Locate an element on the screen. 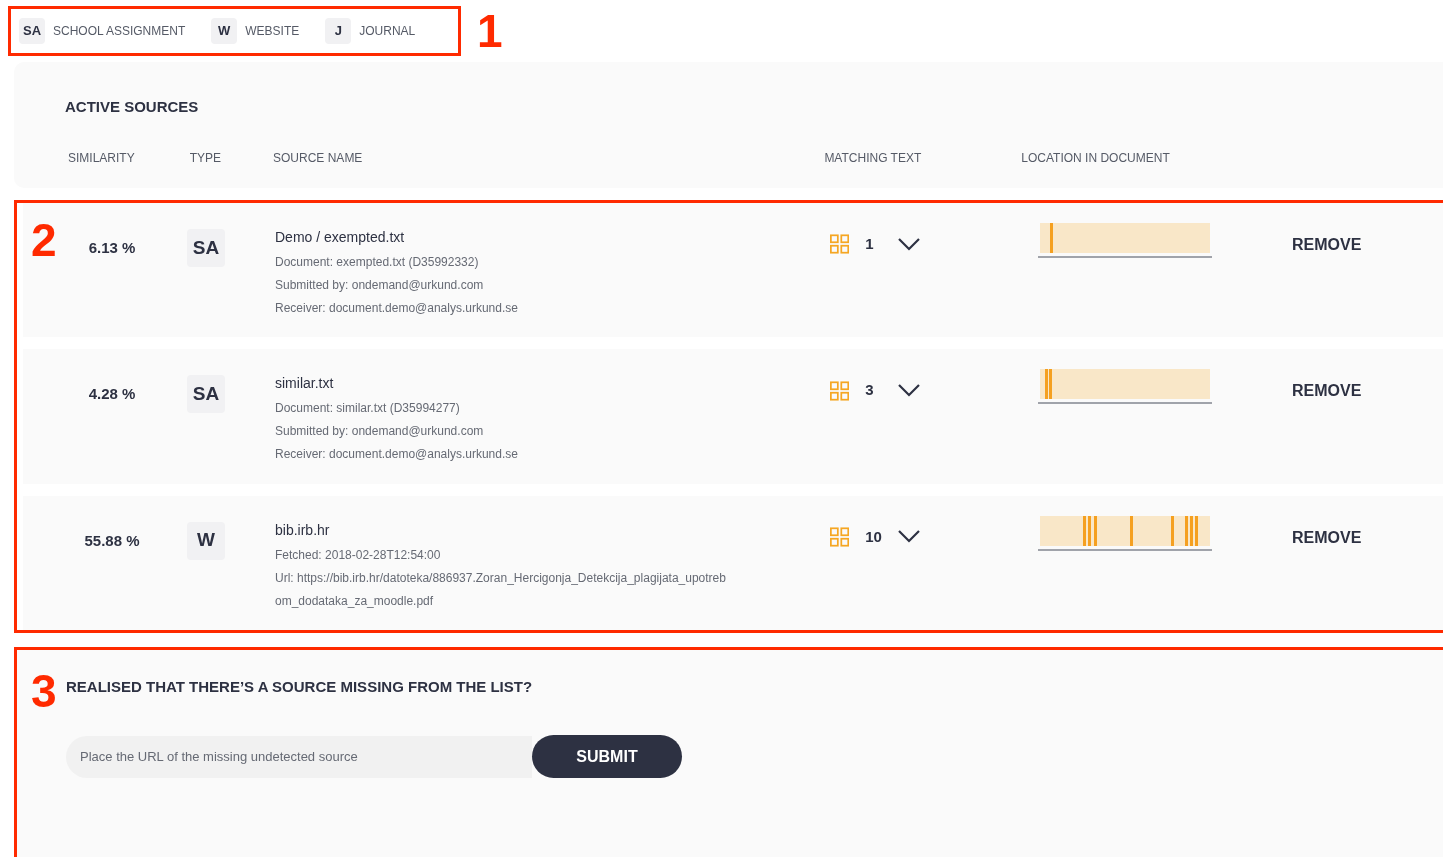  column-header: MATCHING TEXT is located at coordinates (873, 158).